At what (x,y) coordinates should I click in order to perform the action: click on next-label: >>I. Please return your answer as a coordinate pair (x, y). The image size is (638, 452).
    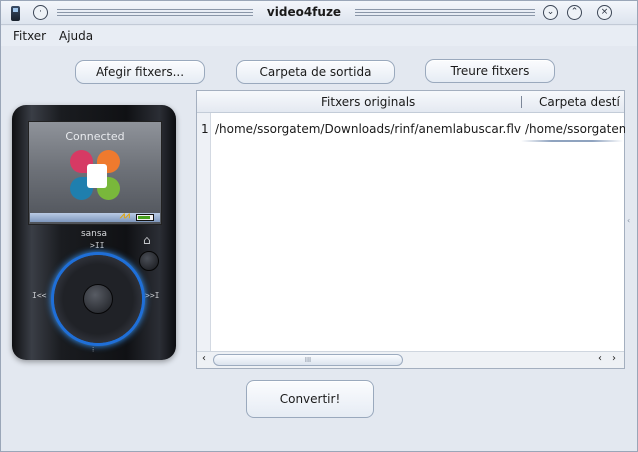
    Looking at the image, I should click on (152, 295).